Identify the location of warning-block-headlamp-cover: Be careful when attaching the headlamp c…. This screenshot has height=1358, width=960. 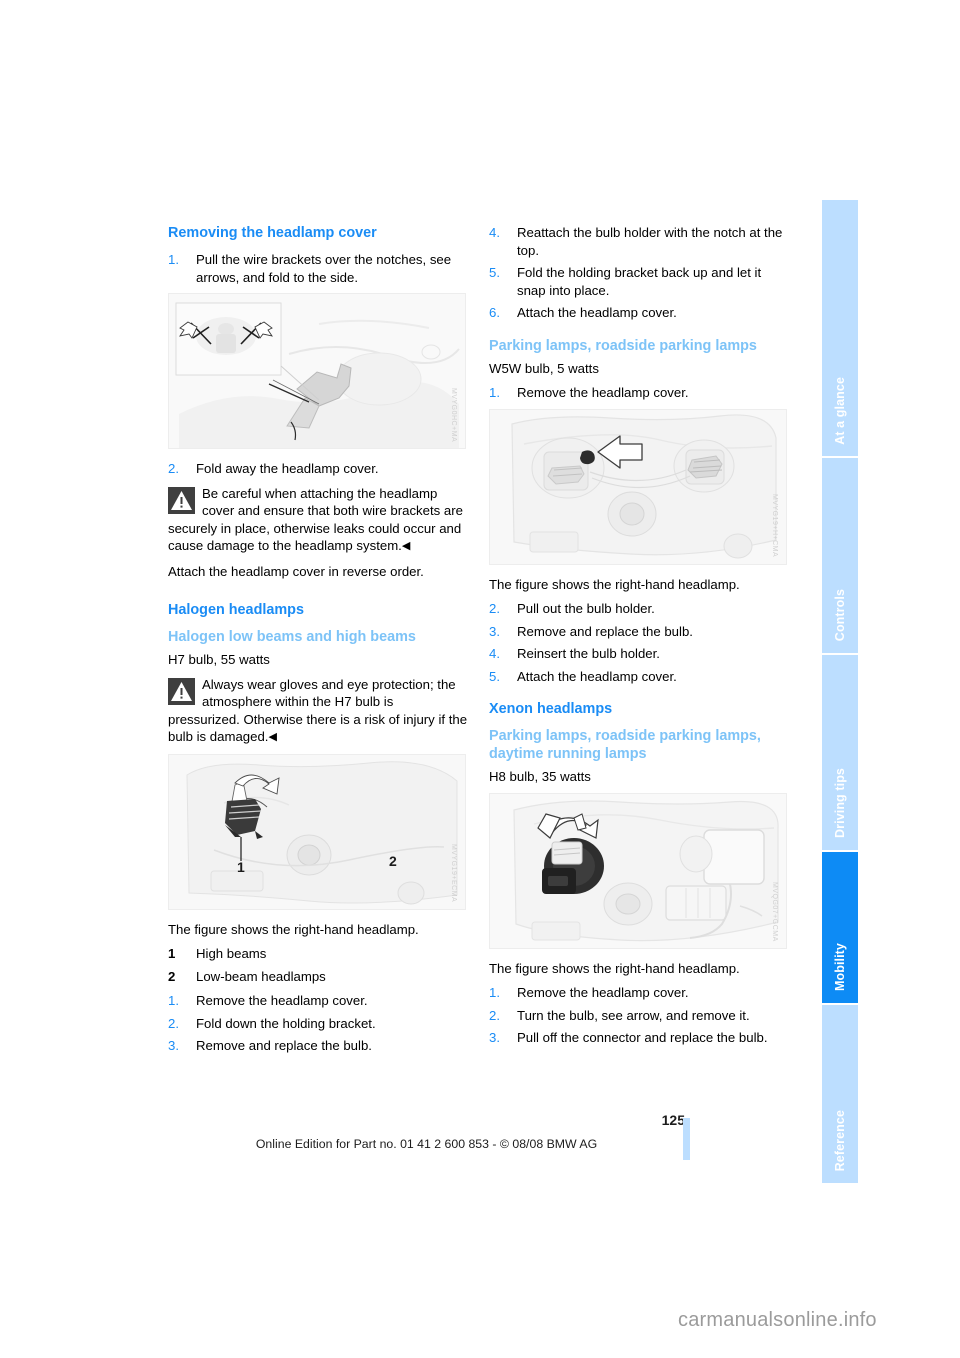
(318, 520).